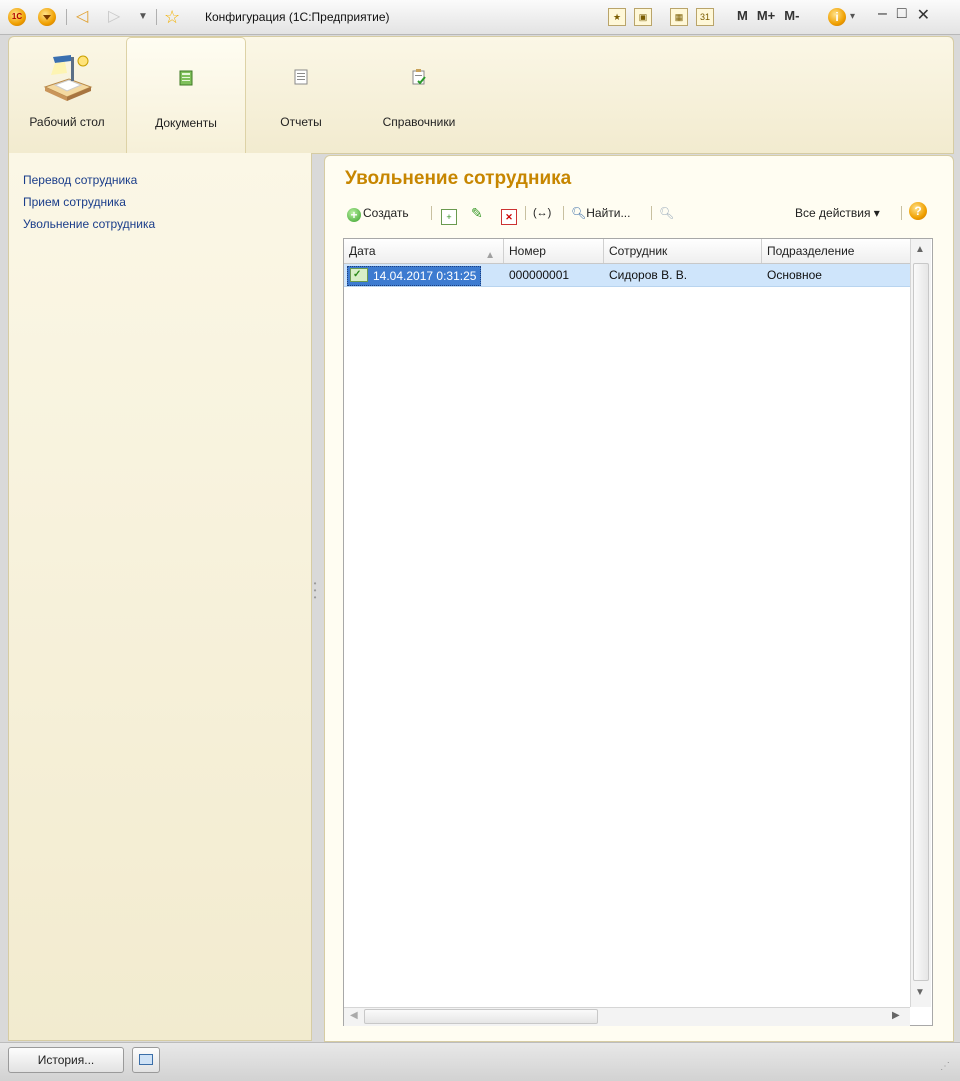  I want to click on report-icon, so click(301, 77).